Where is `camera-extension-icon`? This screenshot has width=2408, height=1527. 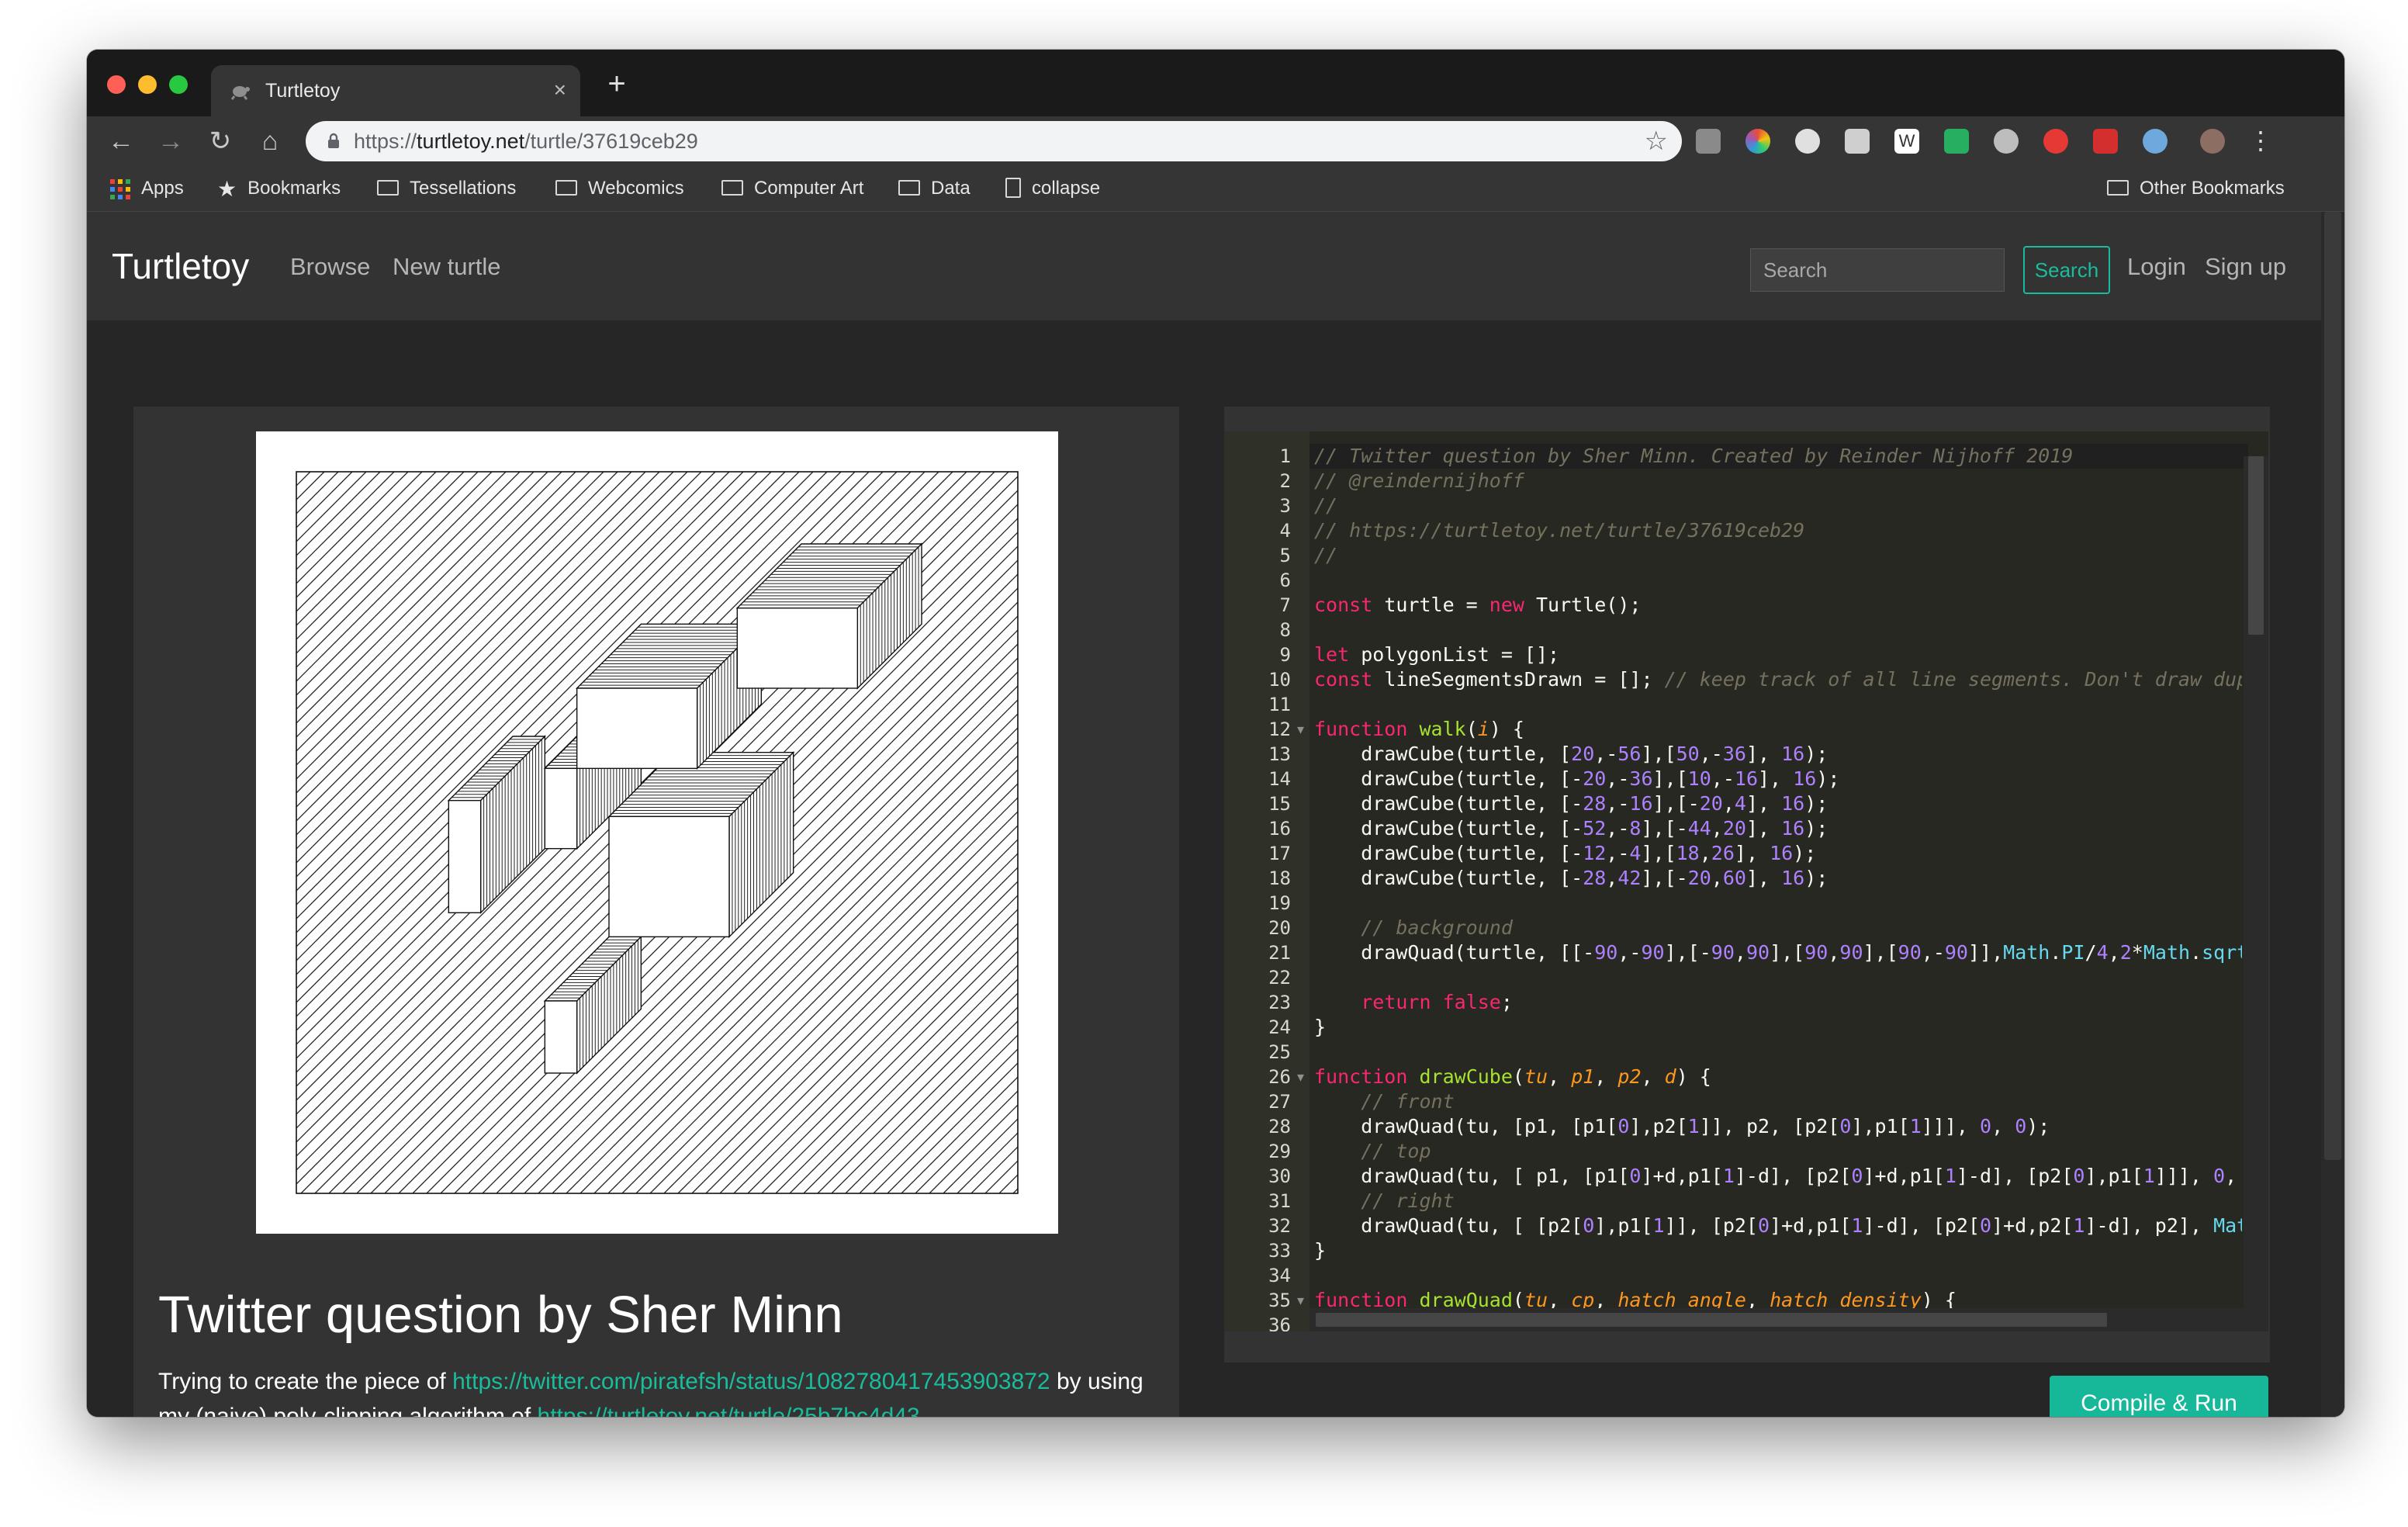 camera-extension-icon is located at coordinates (1708, 141).